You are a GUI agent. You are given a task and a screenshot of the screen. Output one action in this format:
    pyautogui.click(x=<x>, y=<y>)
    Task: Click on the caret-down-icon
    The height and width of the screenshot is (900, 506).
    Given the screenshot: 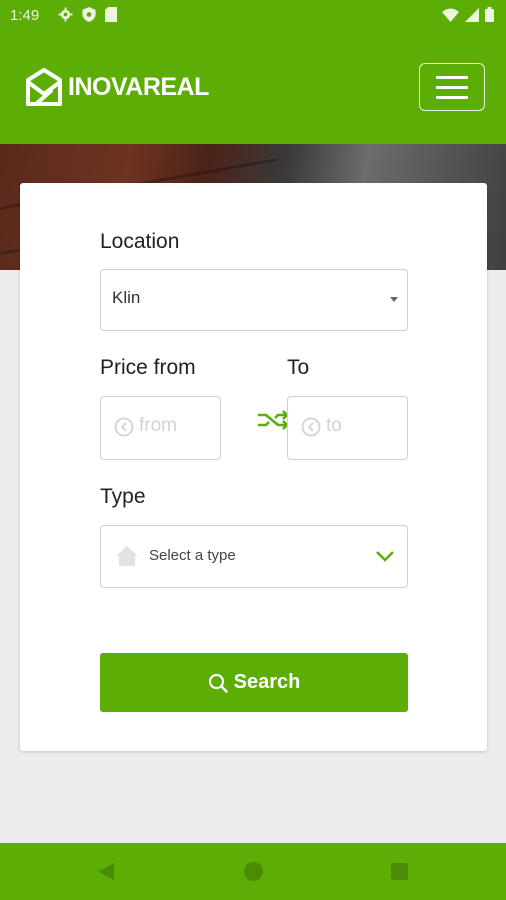 What is the action you would take?
    pyautogui.click(x=394, y=299)
    